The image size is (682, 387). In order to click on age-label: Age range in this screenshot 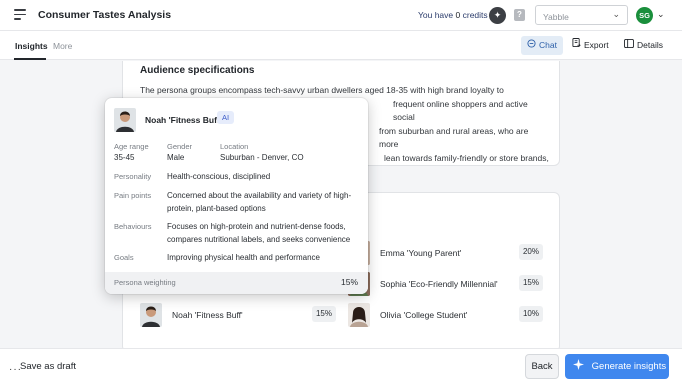, I will do `click(131, 146)`.